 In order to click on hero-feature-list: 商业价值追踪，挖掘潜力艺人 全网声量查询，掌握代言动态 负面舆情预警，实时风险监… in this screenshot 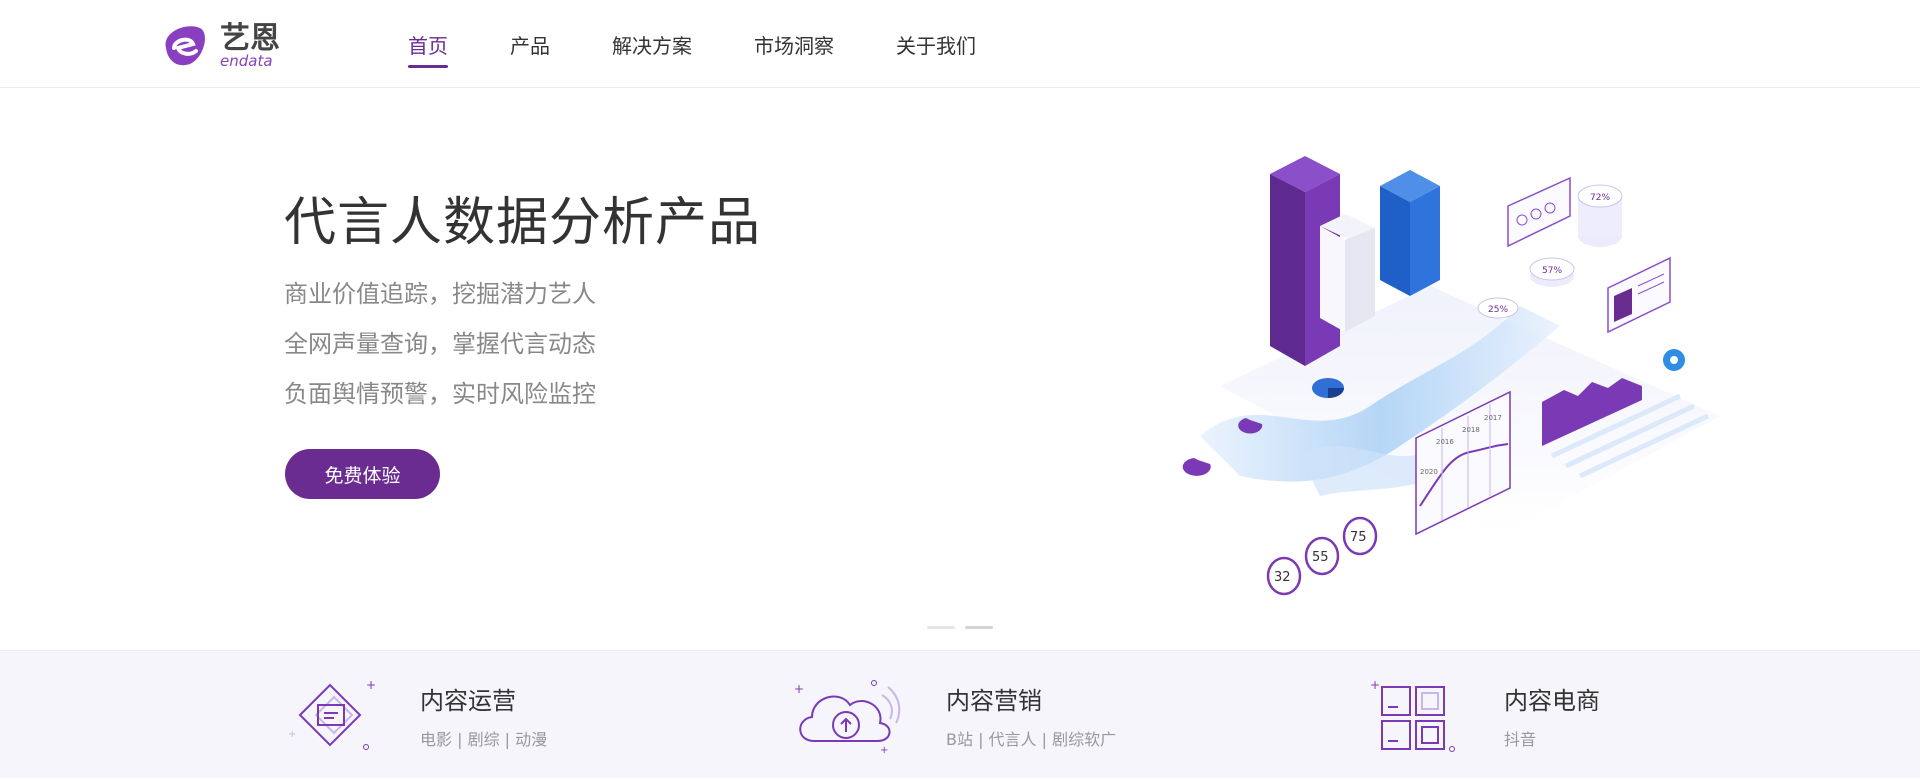, I will do `click(440, 351)`.